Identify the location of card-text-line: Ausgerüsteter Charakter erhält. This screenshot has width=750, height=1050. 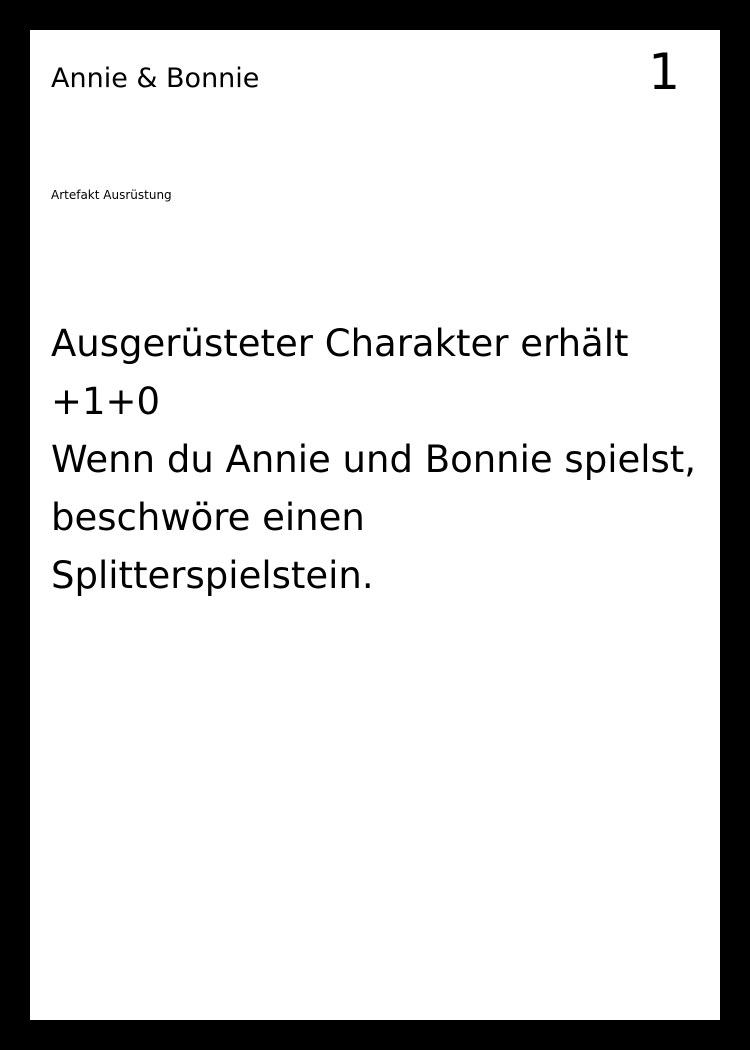
(340, 343).